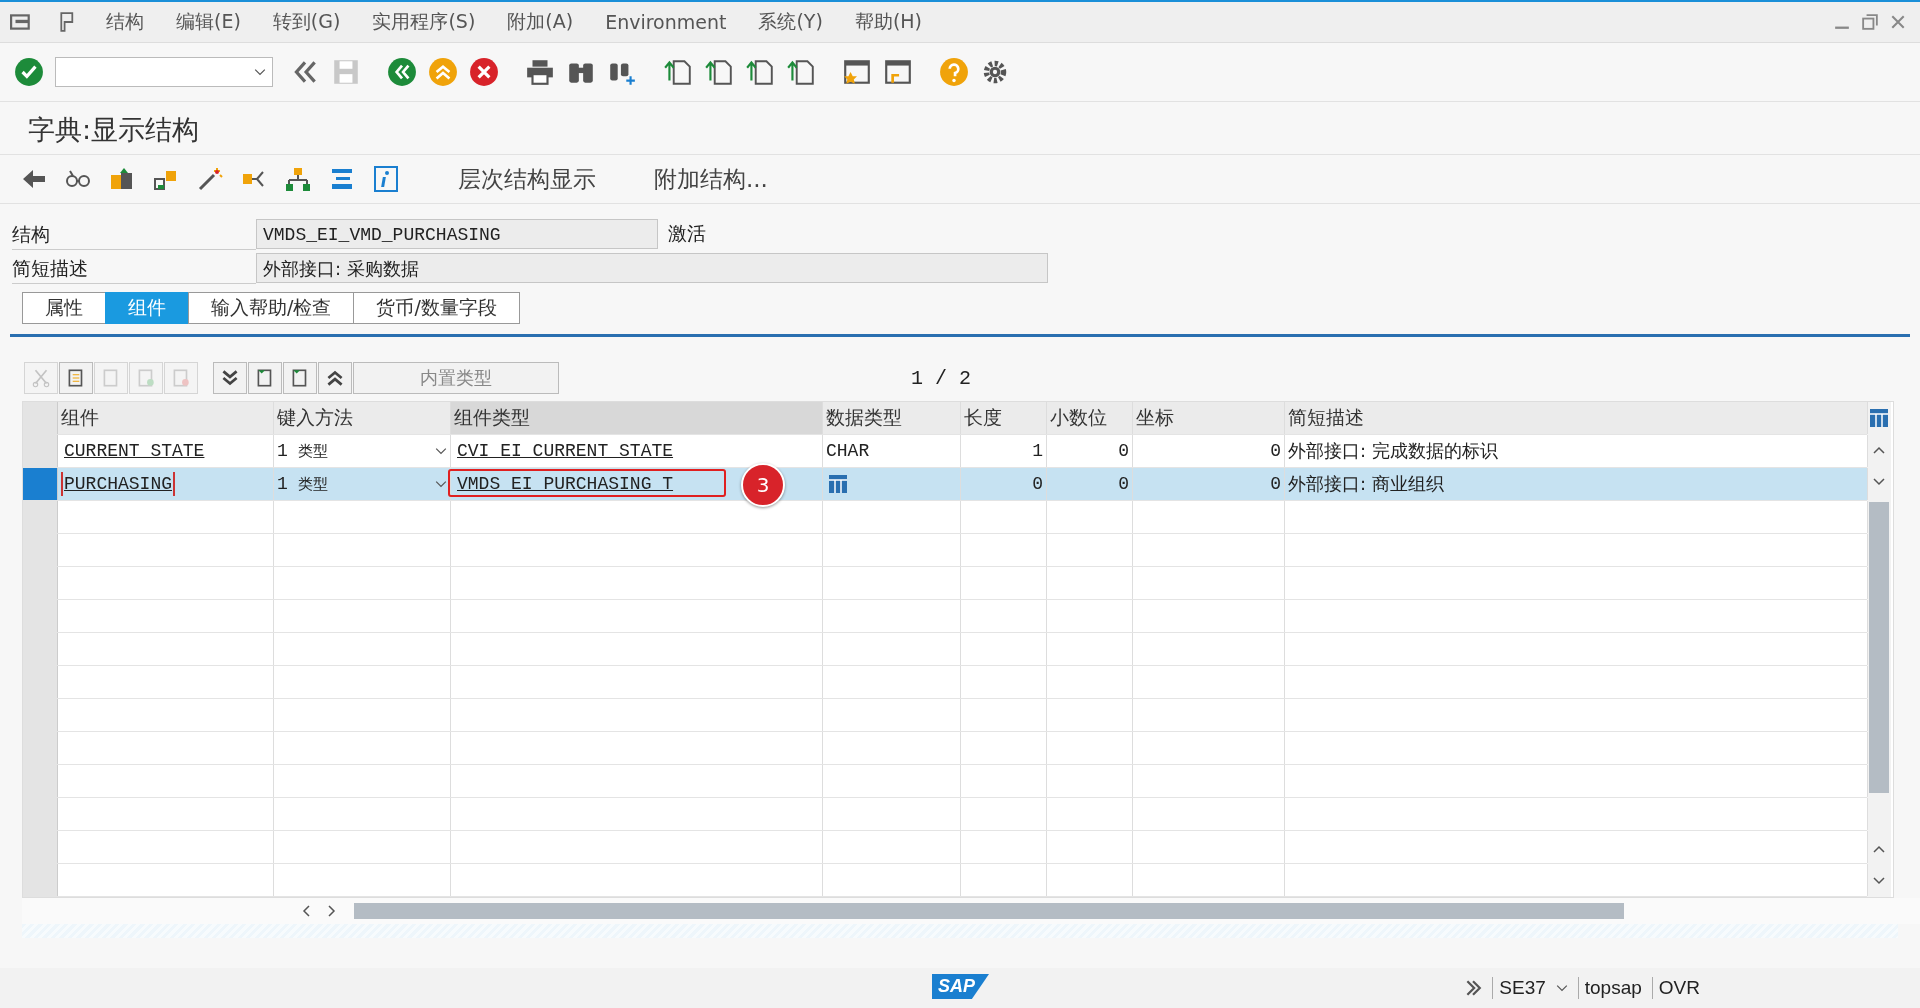  What do you see at coordinates (898, 72) in the screenshot?
I see `shortcut-icon` at bounding box center [898, 72].